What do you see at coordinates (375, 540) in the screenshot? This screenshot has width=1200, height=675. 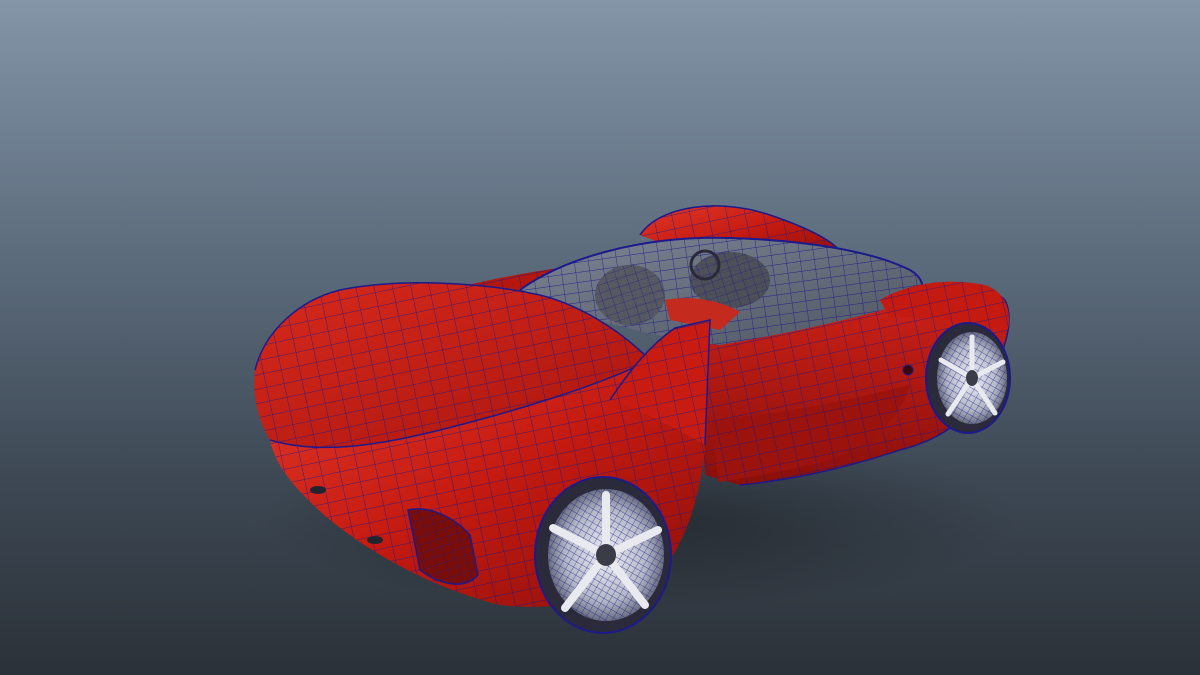 I see `headlight-right` at bounding box center [375, 540].